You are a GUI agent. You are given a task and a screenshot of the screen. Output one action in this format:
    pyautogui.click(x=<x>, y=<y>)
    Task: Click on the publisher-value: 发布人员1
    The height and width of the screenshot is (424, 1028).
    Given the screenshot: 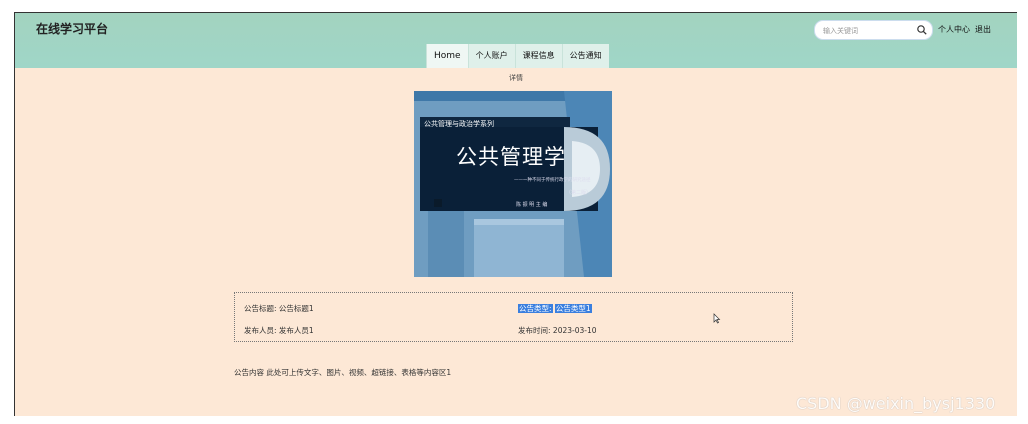 What is the action you would take?
    pyautogui.click(x=296, y=330)
    